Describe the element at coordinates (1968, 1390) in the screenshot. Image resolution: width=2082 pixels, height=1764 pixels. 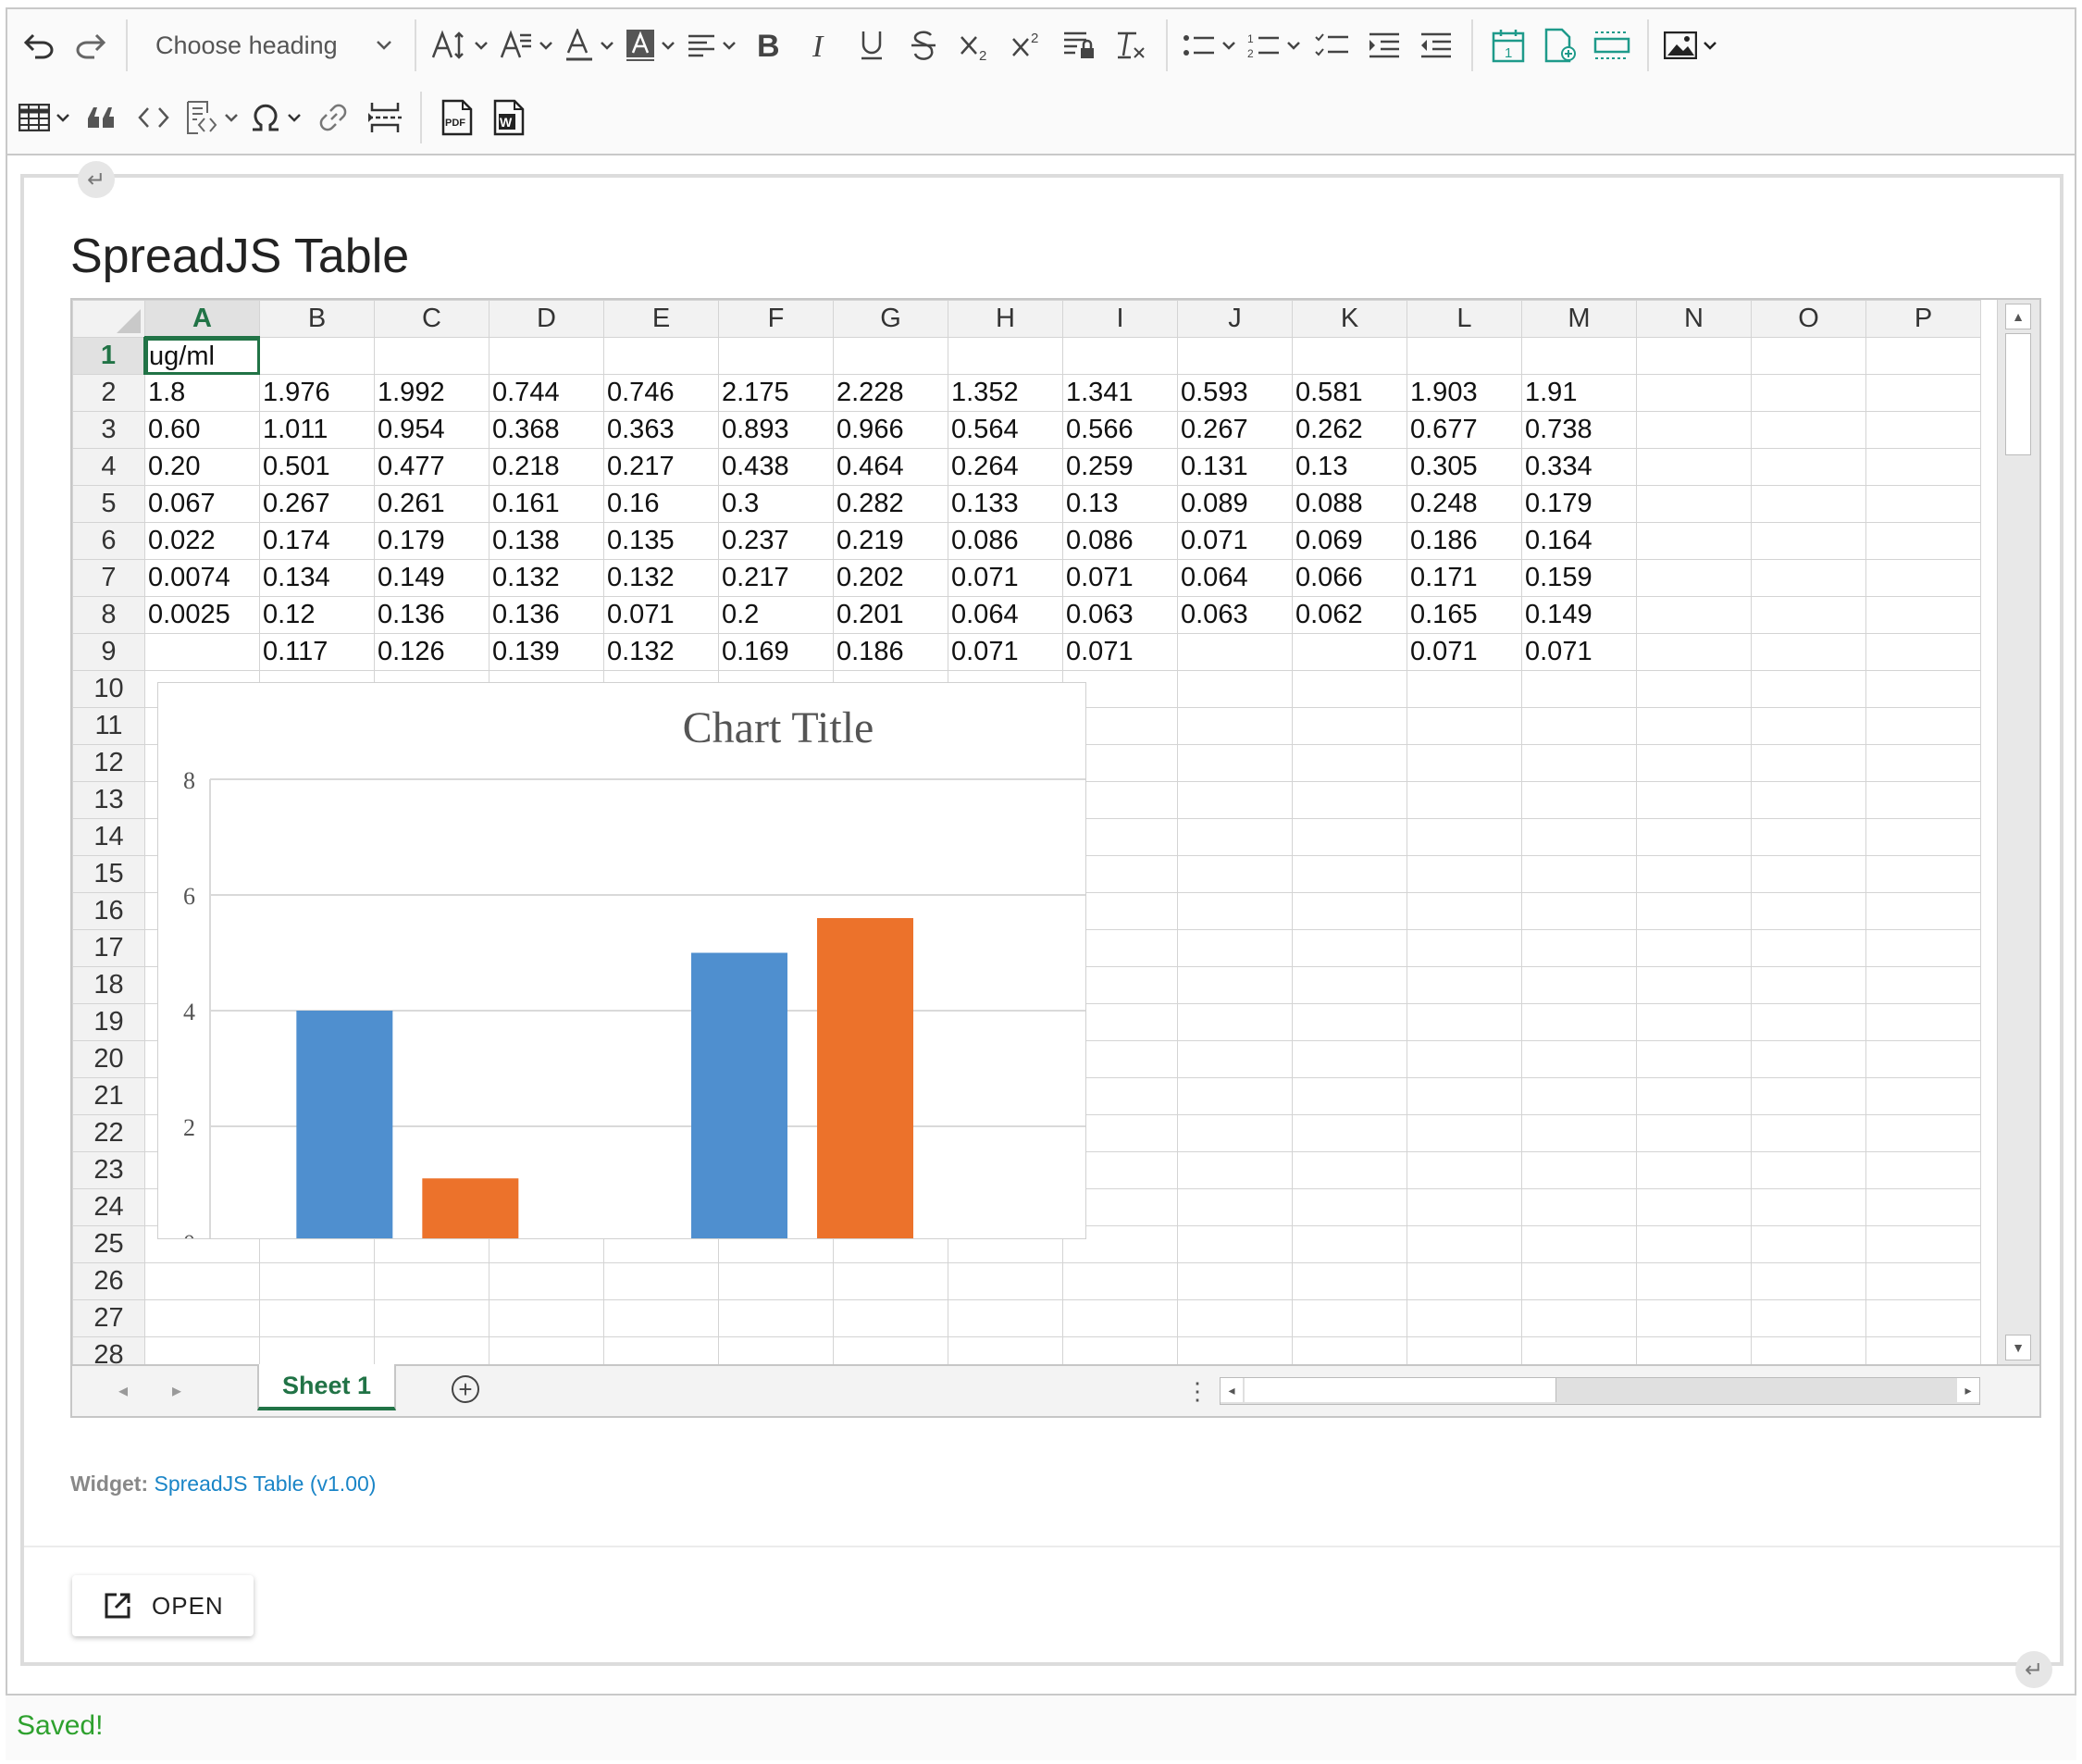
I see `scroll-right-arrow: ▸` at that location.